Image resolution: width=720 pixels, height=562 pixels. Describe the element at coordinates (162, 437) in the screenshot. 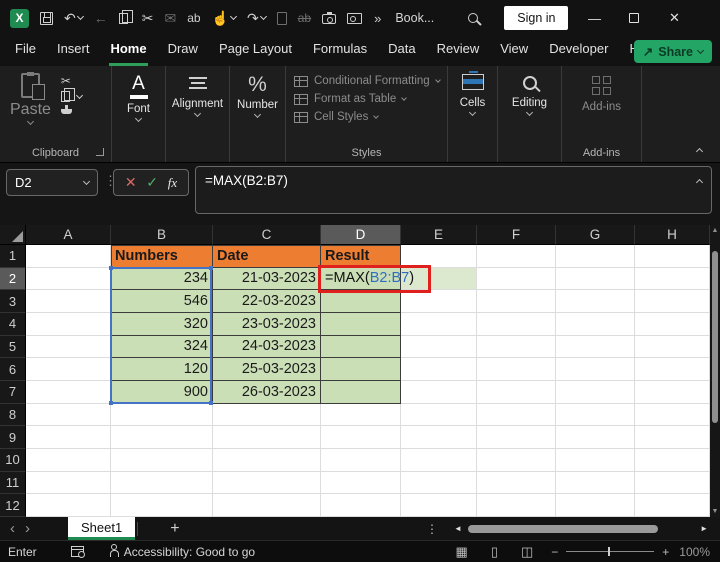

I see `cell-B9` at that location.